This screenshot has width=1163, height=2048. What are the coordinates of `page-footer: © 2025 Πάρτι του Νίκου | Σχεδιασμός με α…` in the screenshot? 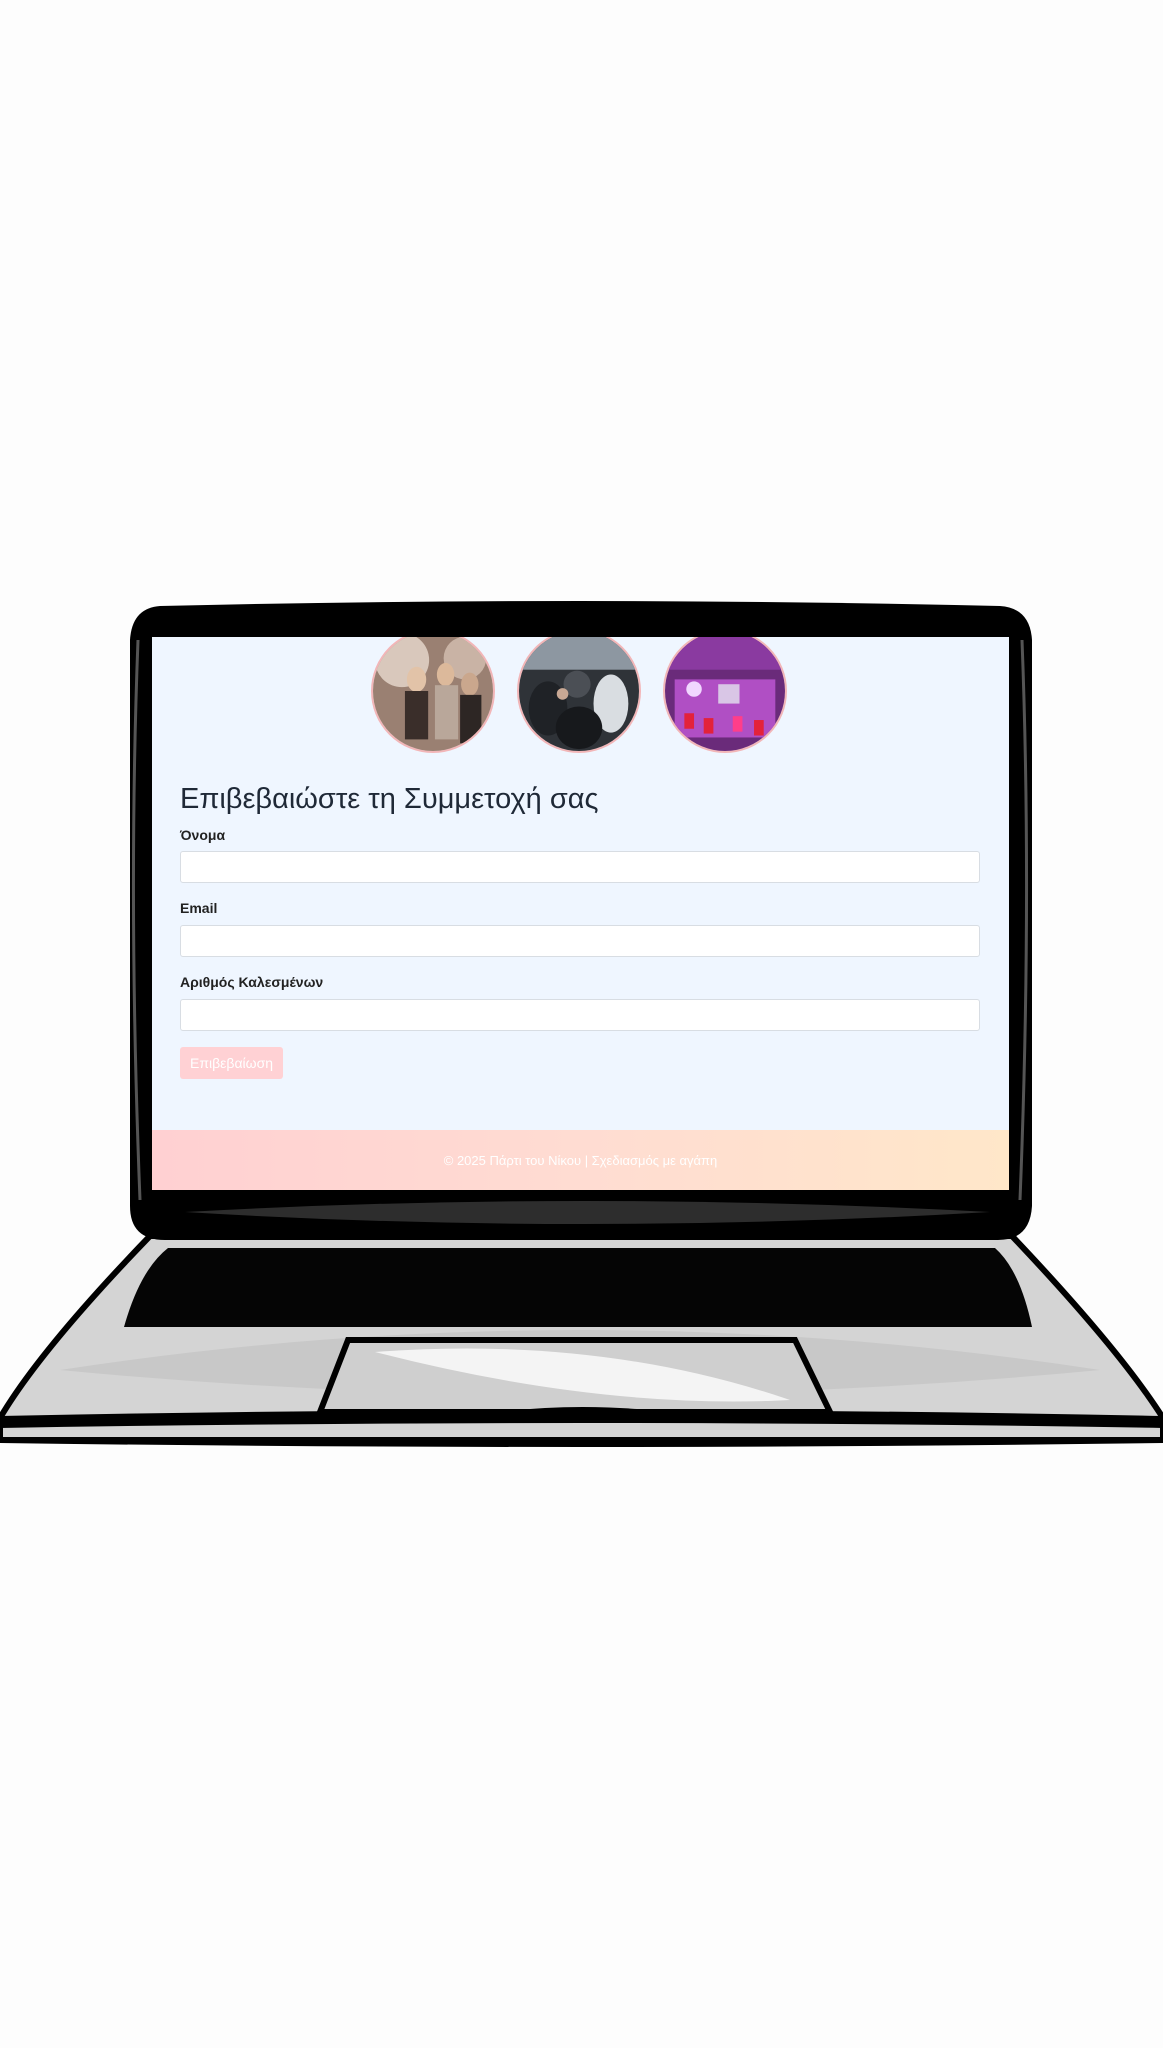 It's located at (580, 1160).